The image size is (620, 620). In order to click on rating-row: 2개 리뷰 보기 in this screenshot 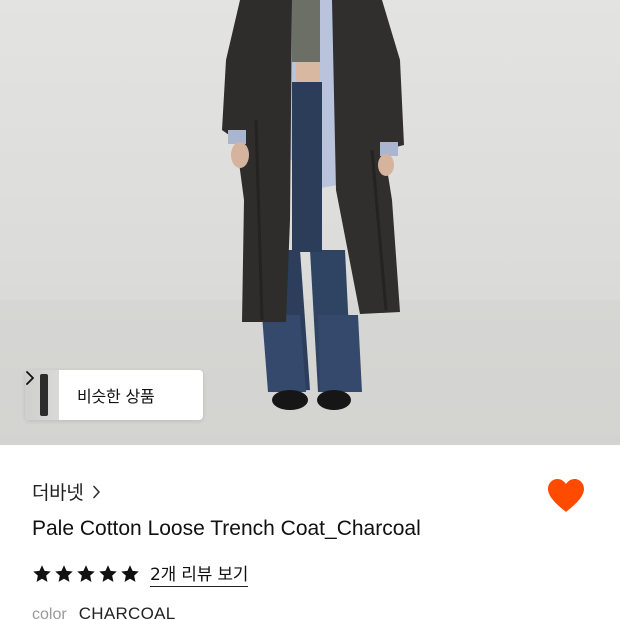, I will do `click(140, 573)`.